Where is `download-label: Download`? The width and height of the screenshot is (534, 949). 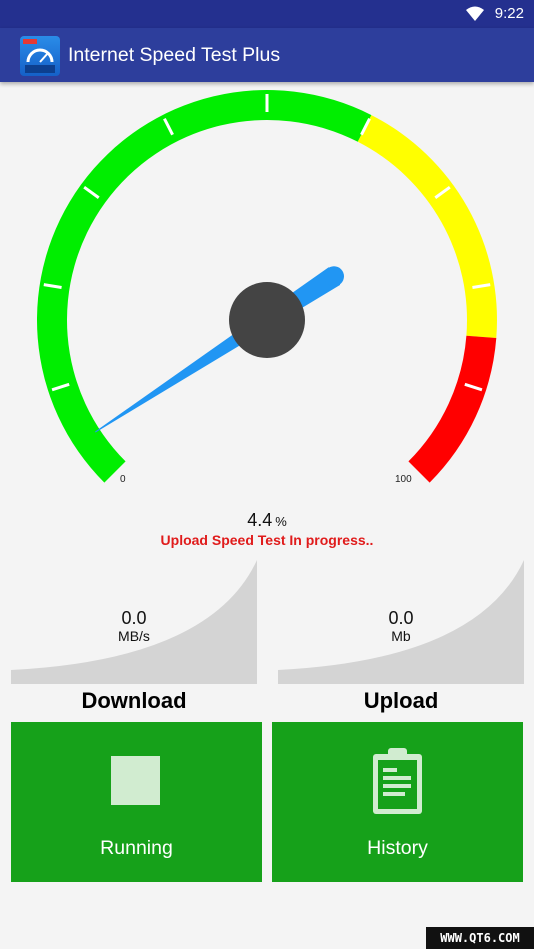
download-label: Download is located at coordinates (134, 700).